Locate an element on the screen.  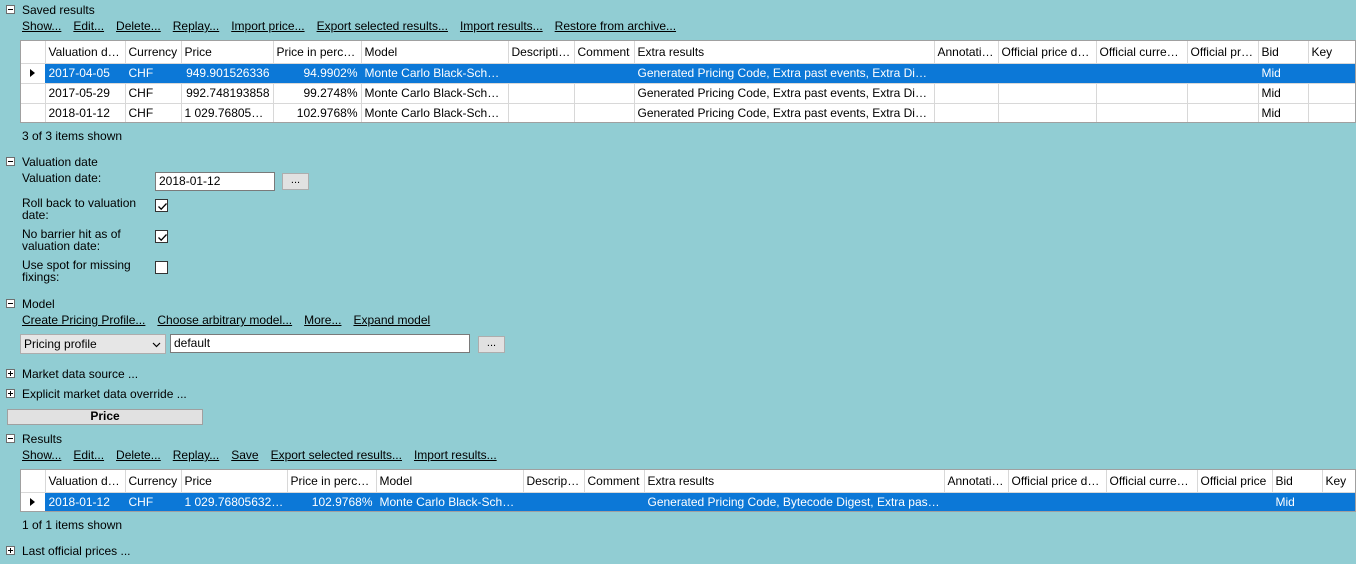
collapse-valuation-date-icon is located at coordinates (10, 161).